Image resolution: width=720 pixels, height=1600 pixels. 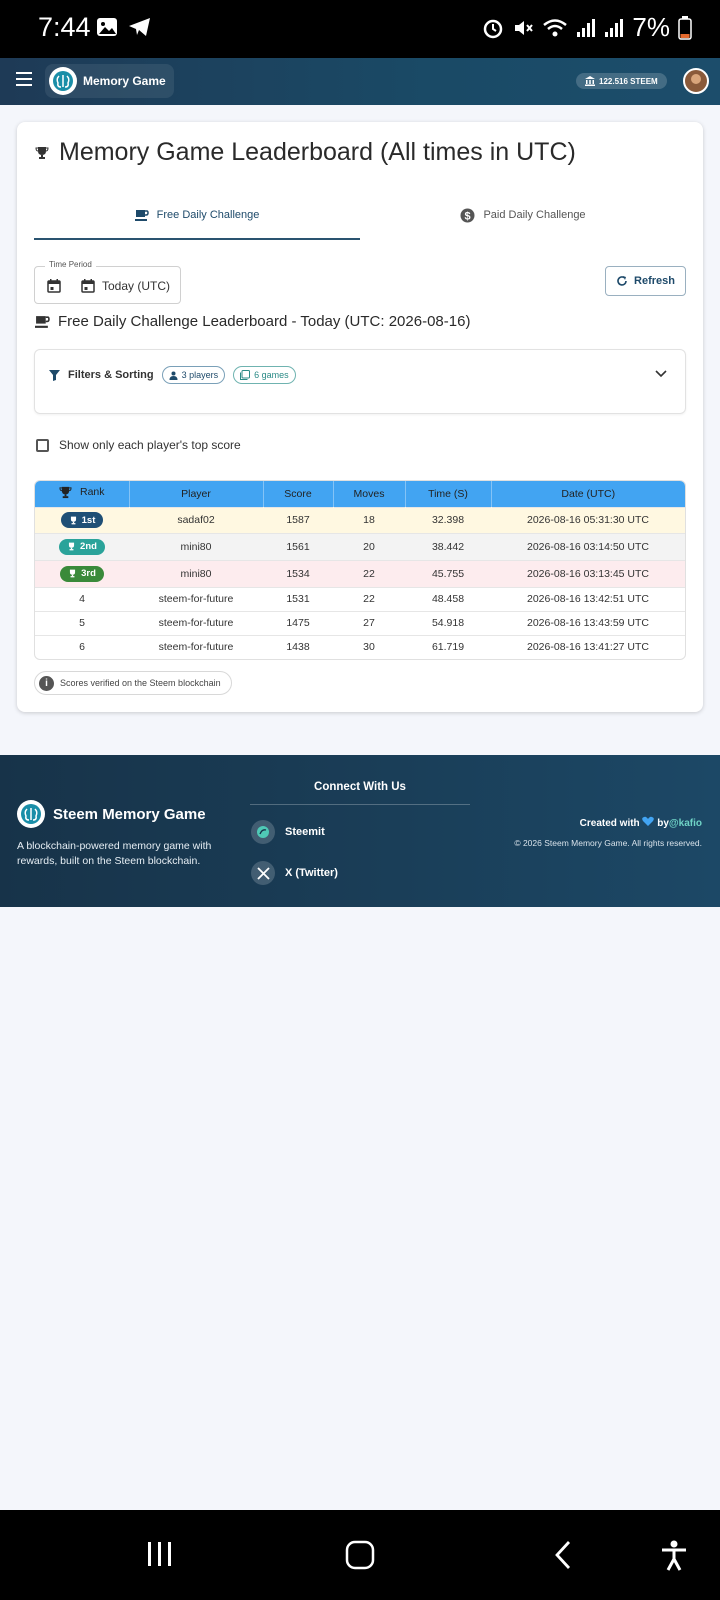 What do you see at coordinates (140, 683) in the screenshot?
I see `verified-label: Scores verified on the Steem blockchain` at bounding box center [140, 683].